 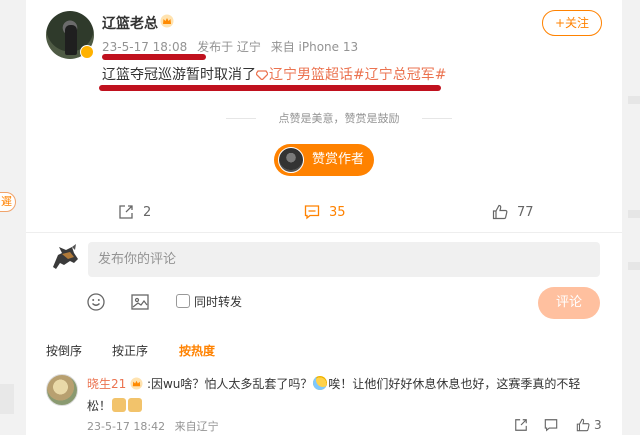 What do you see at coordinates (218, 301) in the screenshot?
I see `repost-checkbox-label: 同时转发` at bounding box center [218, 301].